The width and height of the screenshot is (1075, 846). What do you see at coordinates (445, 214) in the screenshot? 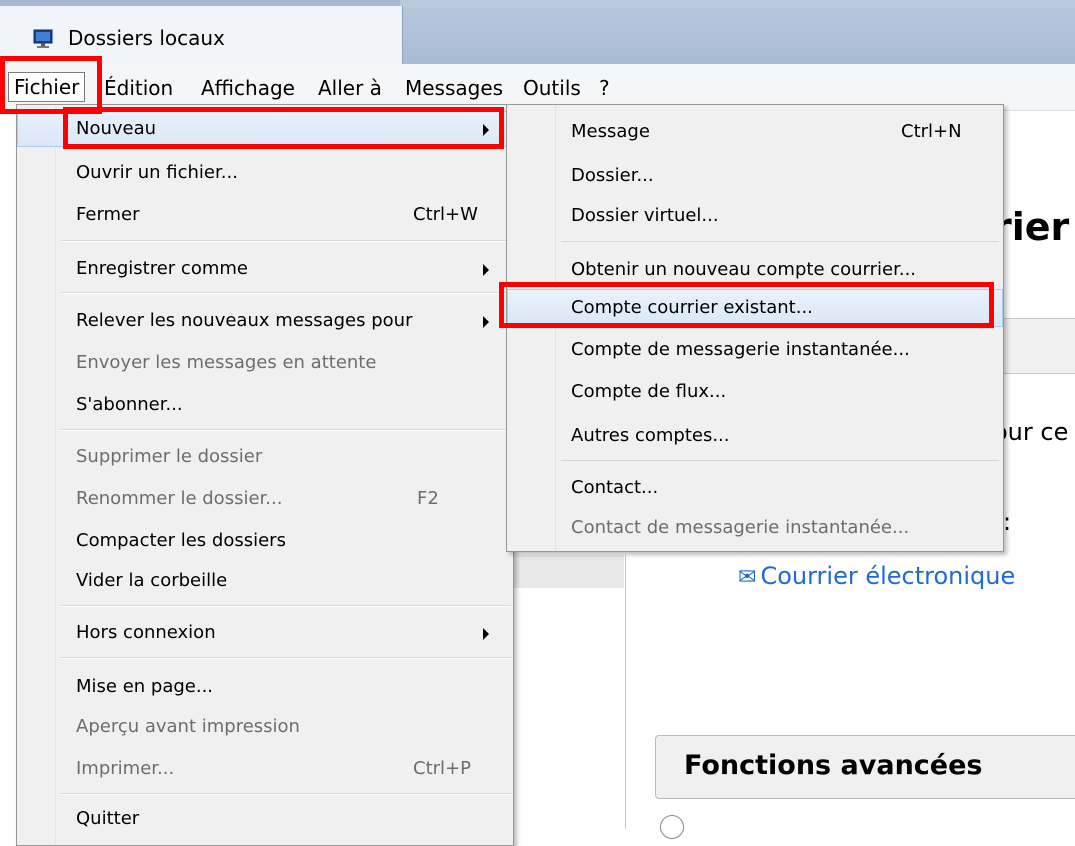
I see `shortcut-label: Ctrl+W` at bounding box center [445, 214].